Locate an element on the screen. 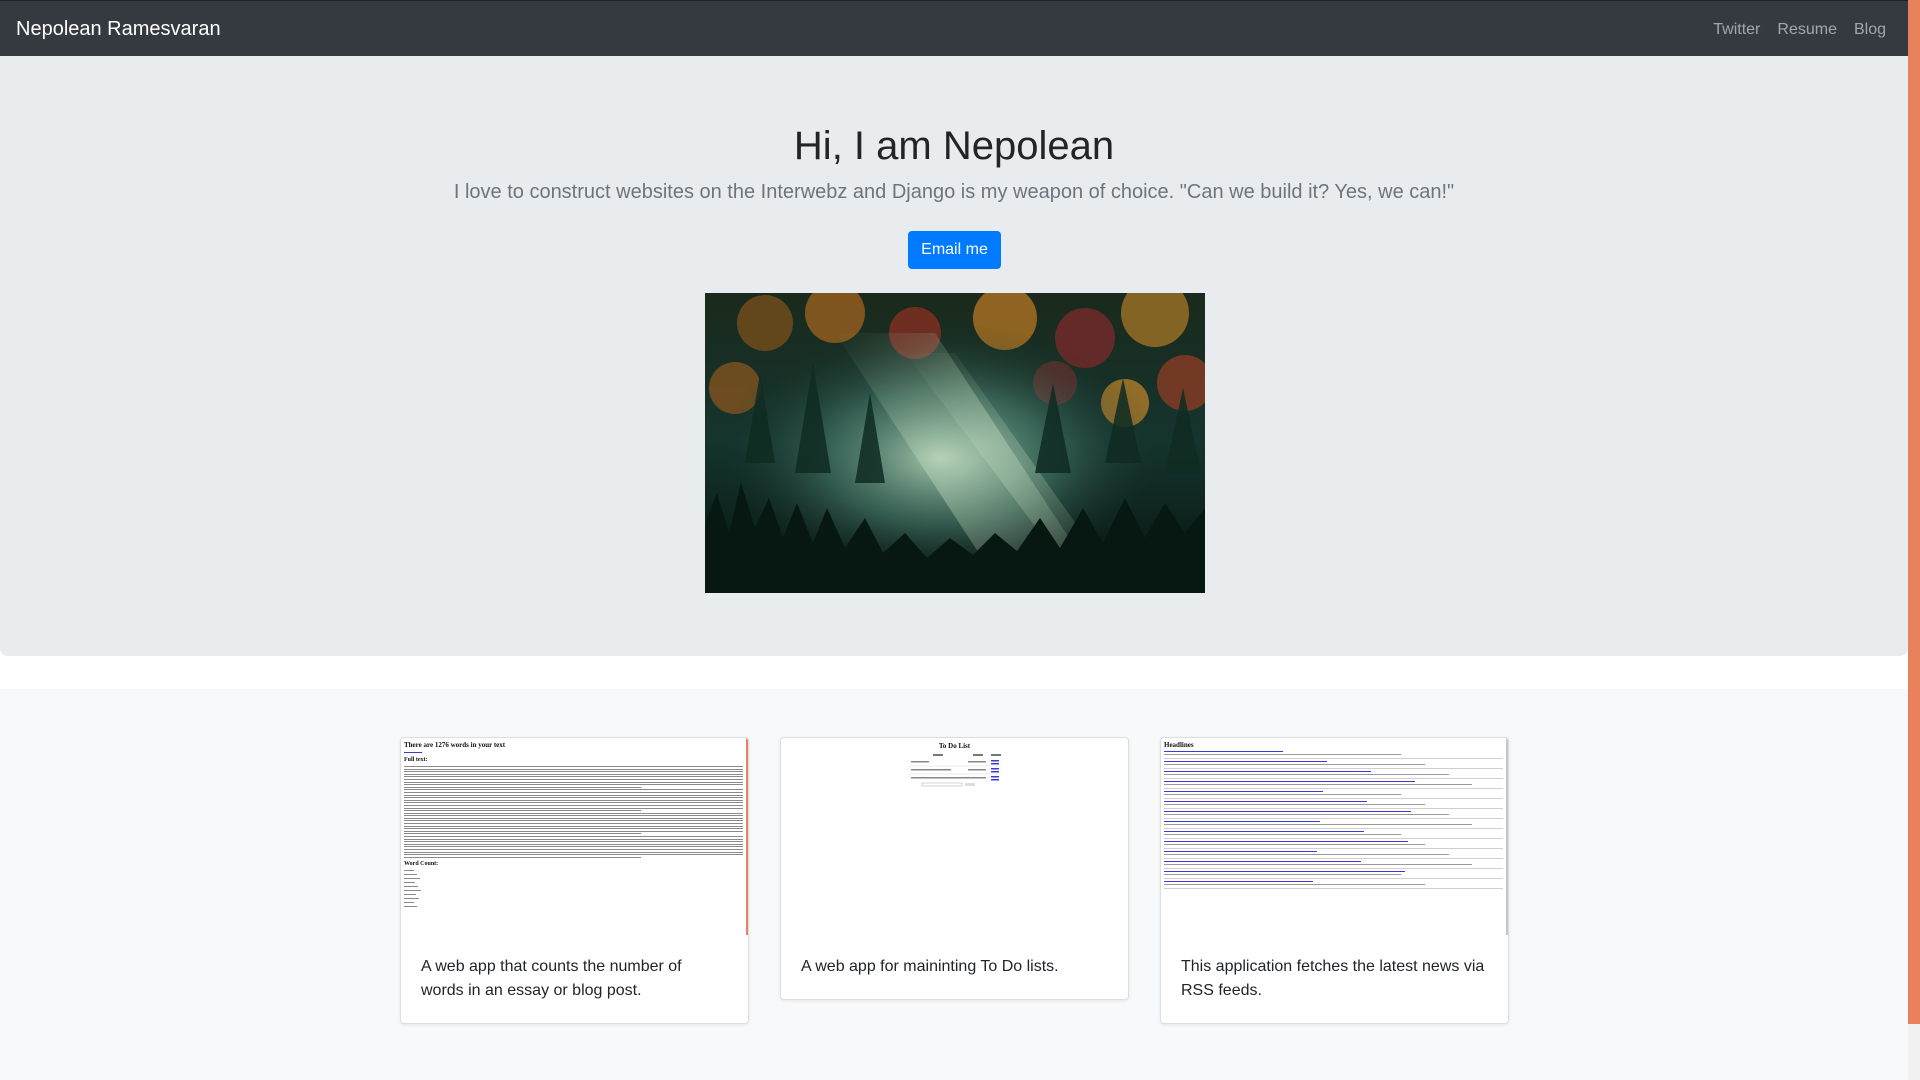 The height and width of the screenshot is (1080, 1920). navbar-brand: Nepolean Ramesvaran is located at coordinates (118, 29).